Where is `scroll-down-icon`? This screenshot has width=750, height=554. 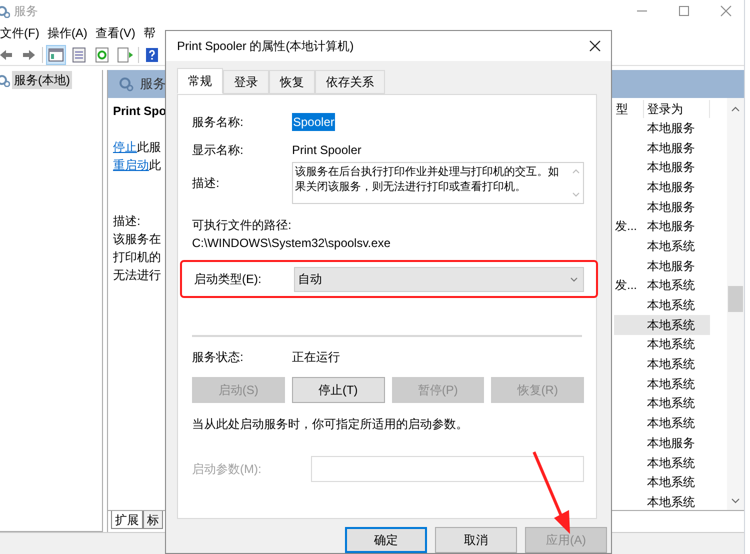 scroll-down-icon is located at coordinates (735, 501).